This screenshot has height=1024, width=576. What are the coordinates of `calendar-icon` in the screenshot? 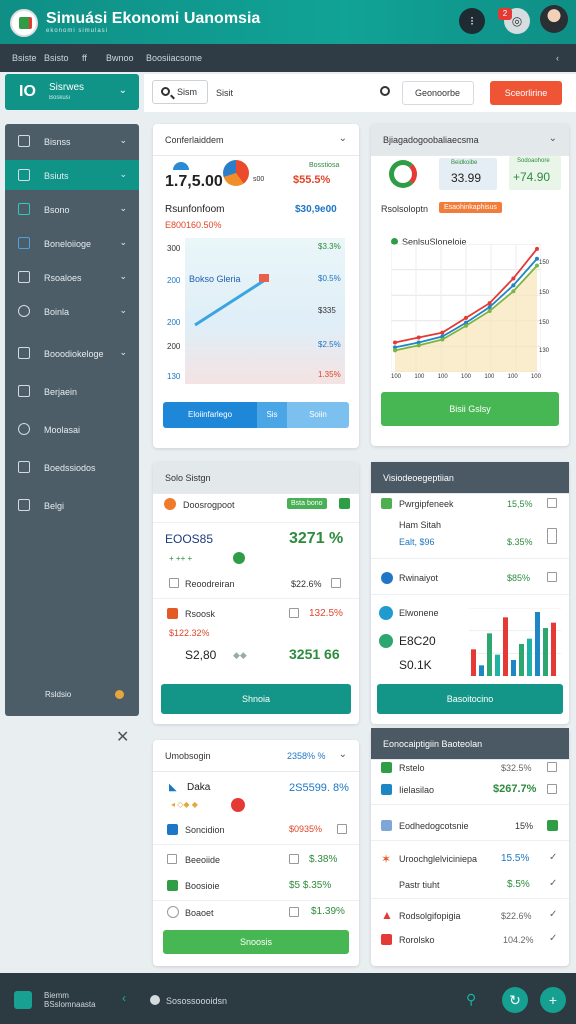 It's located at (24, 391).